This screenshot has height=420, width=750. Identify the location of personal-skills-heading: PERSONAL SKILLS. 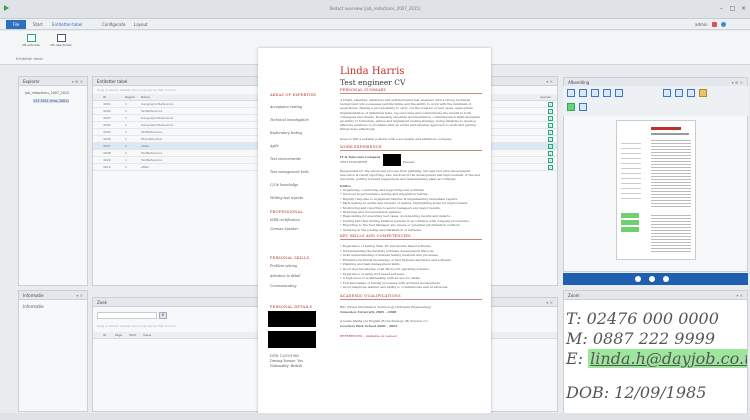
(290, 258).